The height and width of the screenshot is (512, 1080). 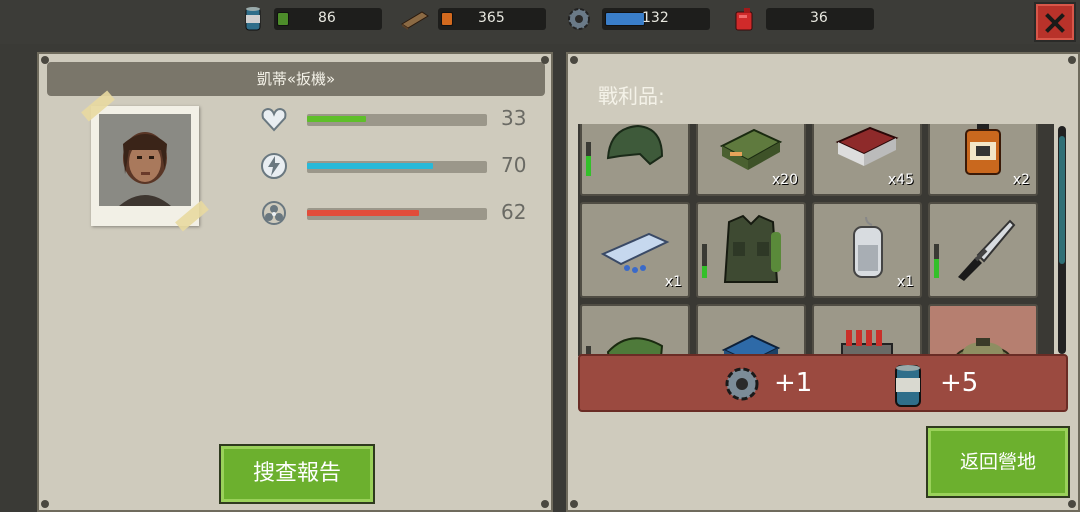 What do you see at coordinates (867, 146) in the screenshot?
I see `shotgun-shells-icon` at bounding box center [867, 146].